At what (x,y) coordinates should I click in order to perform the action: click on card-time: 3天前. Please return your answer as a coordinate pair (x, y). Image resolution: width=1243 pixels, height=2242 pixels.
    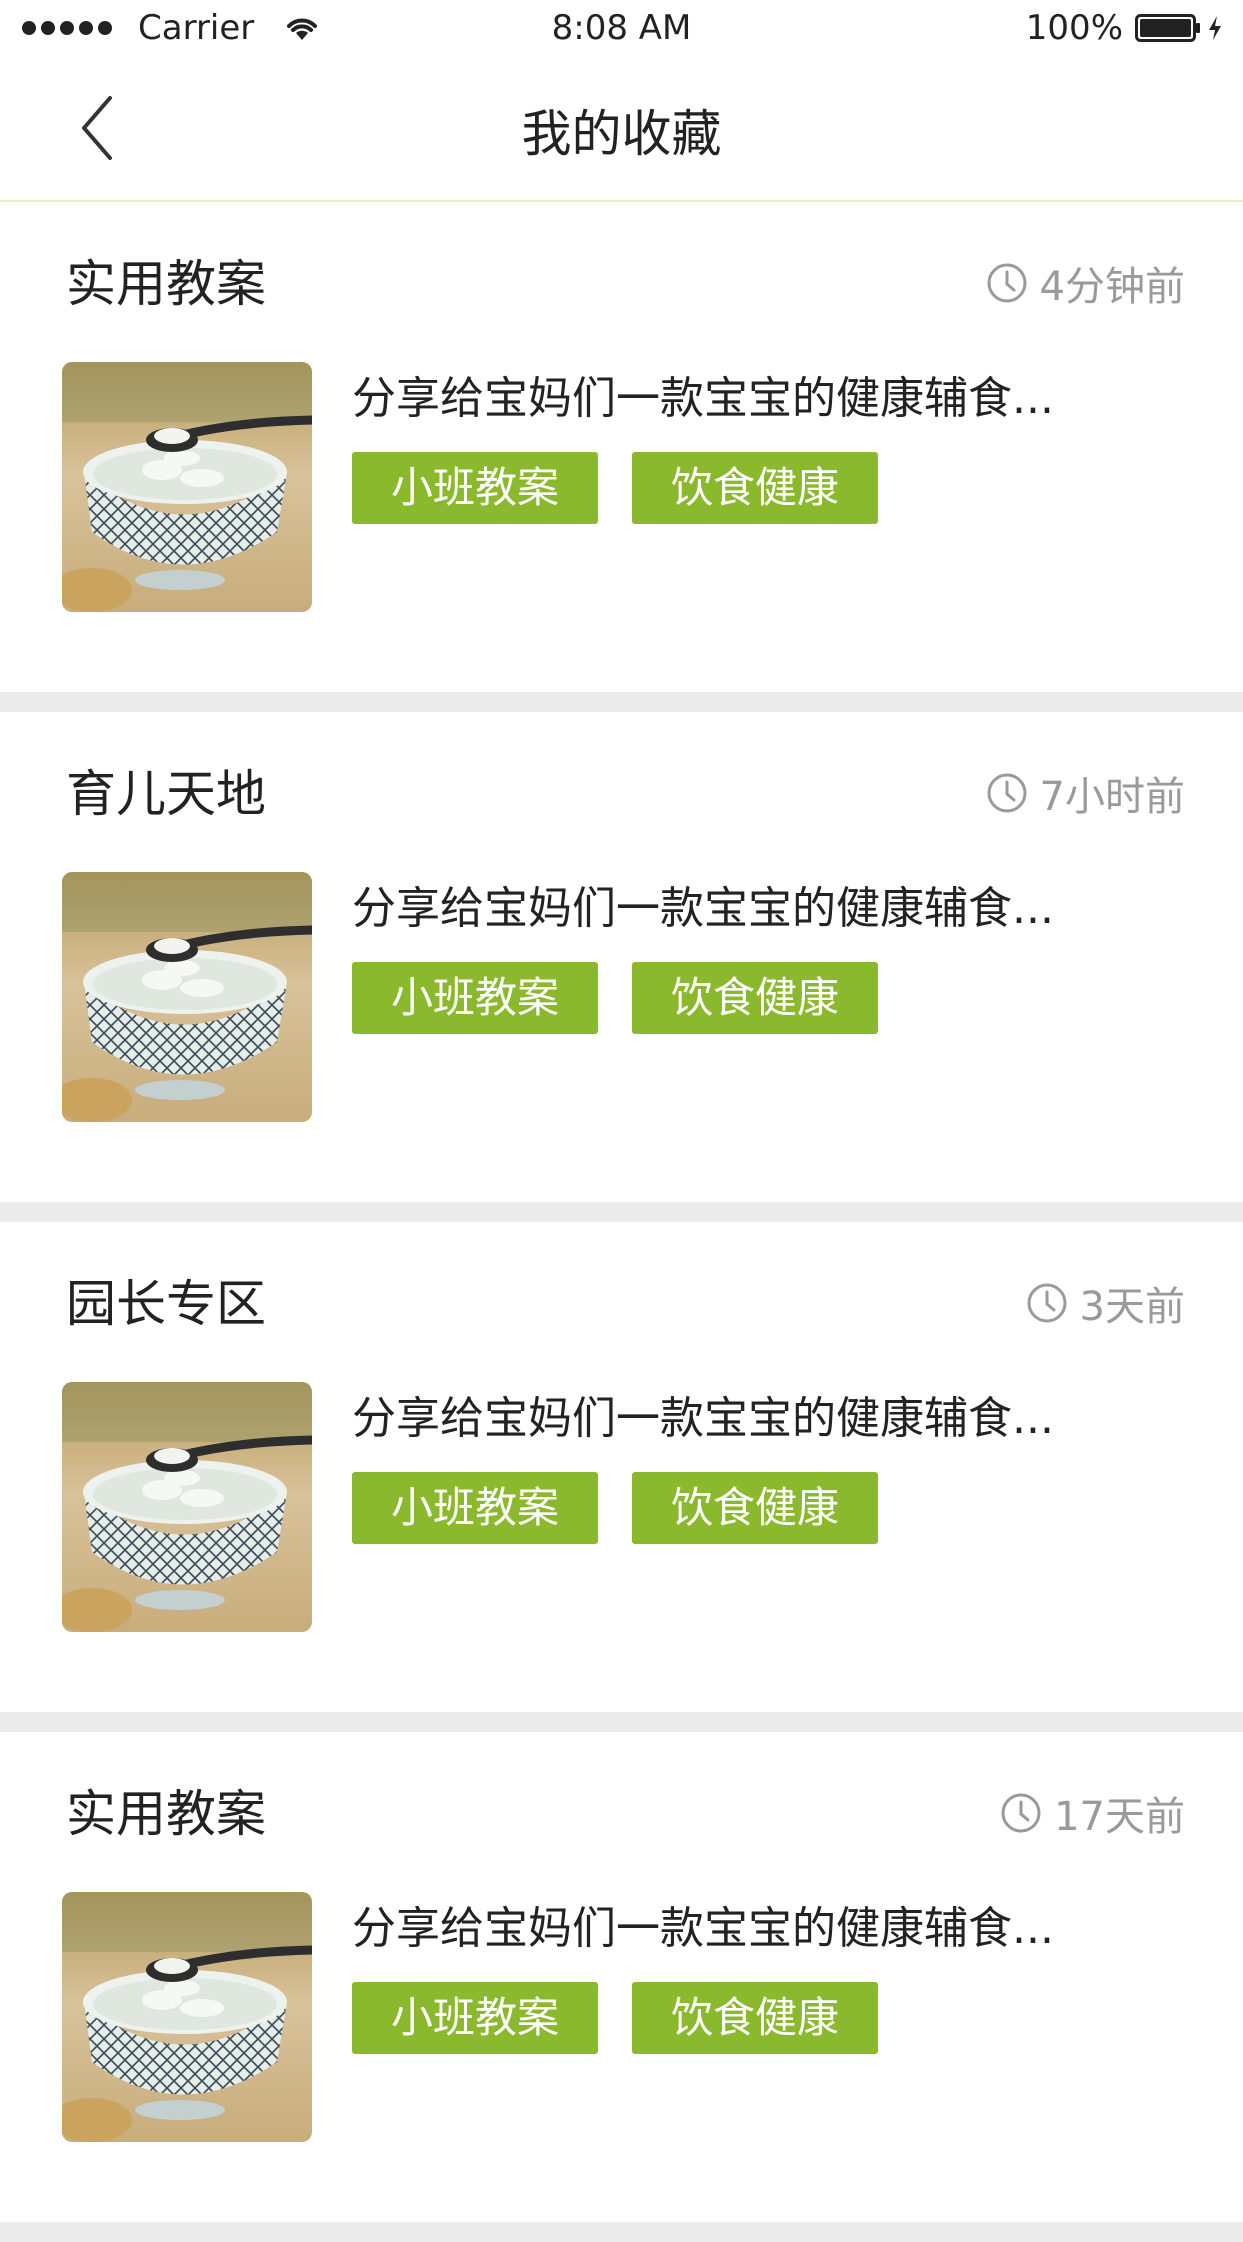
    Looking at the image, I should click on (1105, 1303).